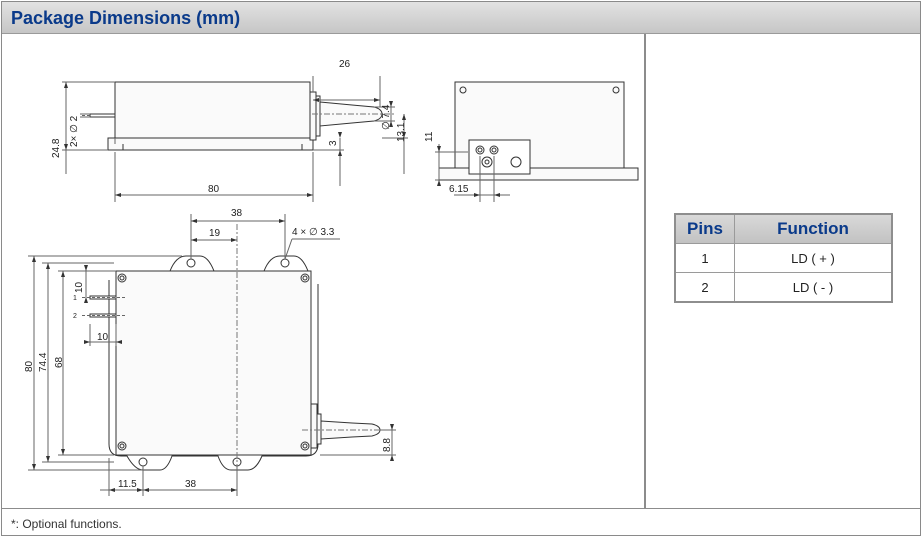  What do you see at coordinates (75, 316) in the screenshot?
I see `pin-2-label: 2` at bounding box center [75, 316].